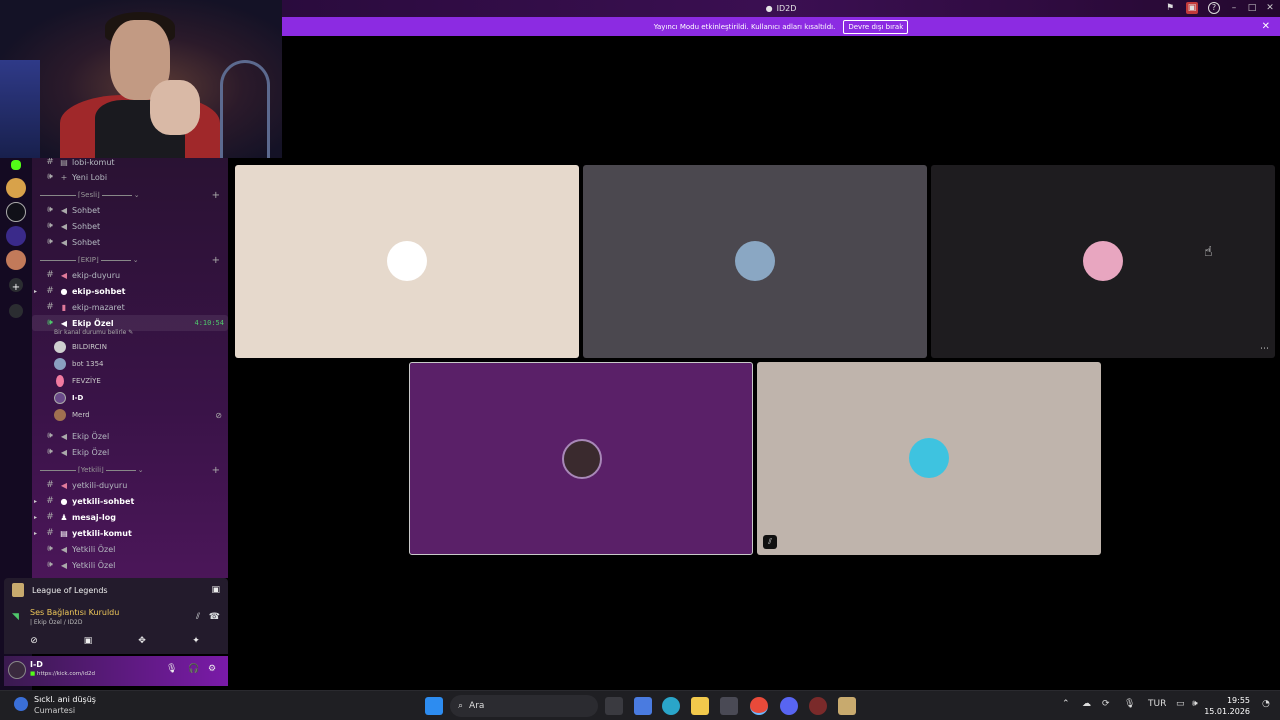  I want to click on edge-icon, so click(671, 706).